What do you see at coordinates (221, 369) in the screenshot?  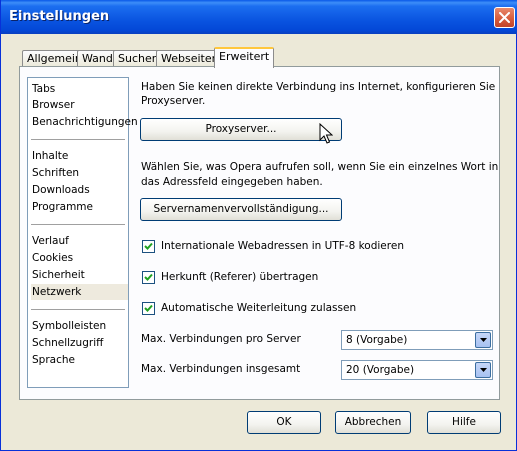 I see `max-total-label: Max. Verbindungen insgesamt` at bounding box center [221, 369].